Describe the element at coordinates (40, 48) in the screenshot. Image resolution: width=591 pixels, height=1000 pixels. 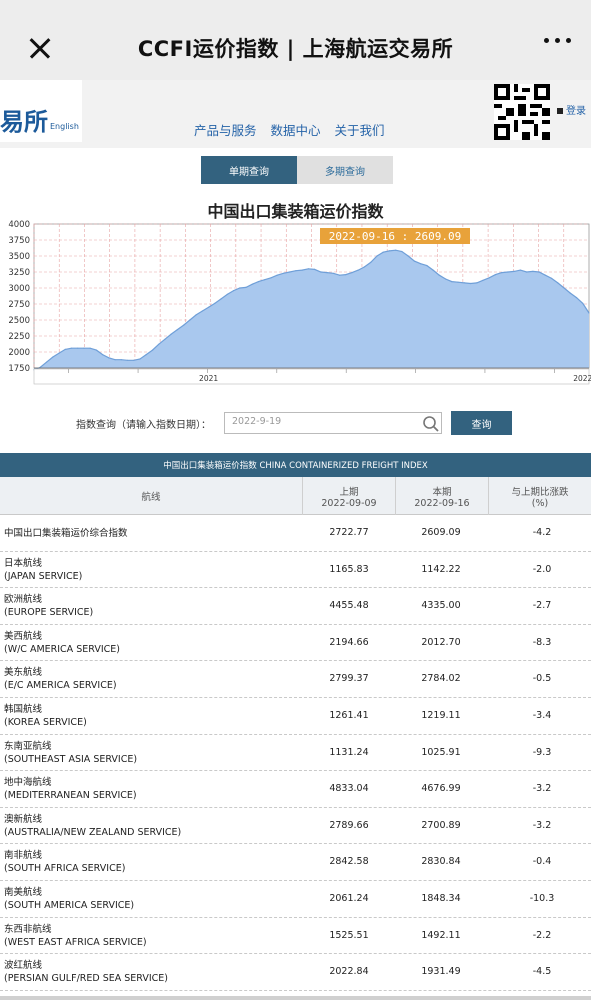
I see `close-icon` at that location.